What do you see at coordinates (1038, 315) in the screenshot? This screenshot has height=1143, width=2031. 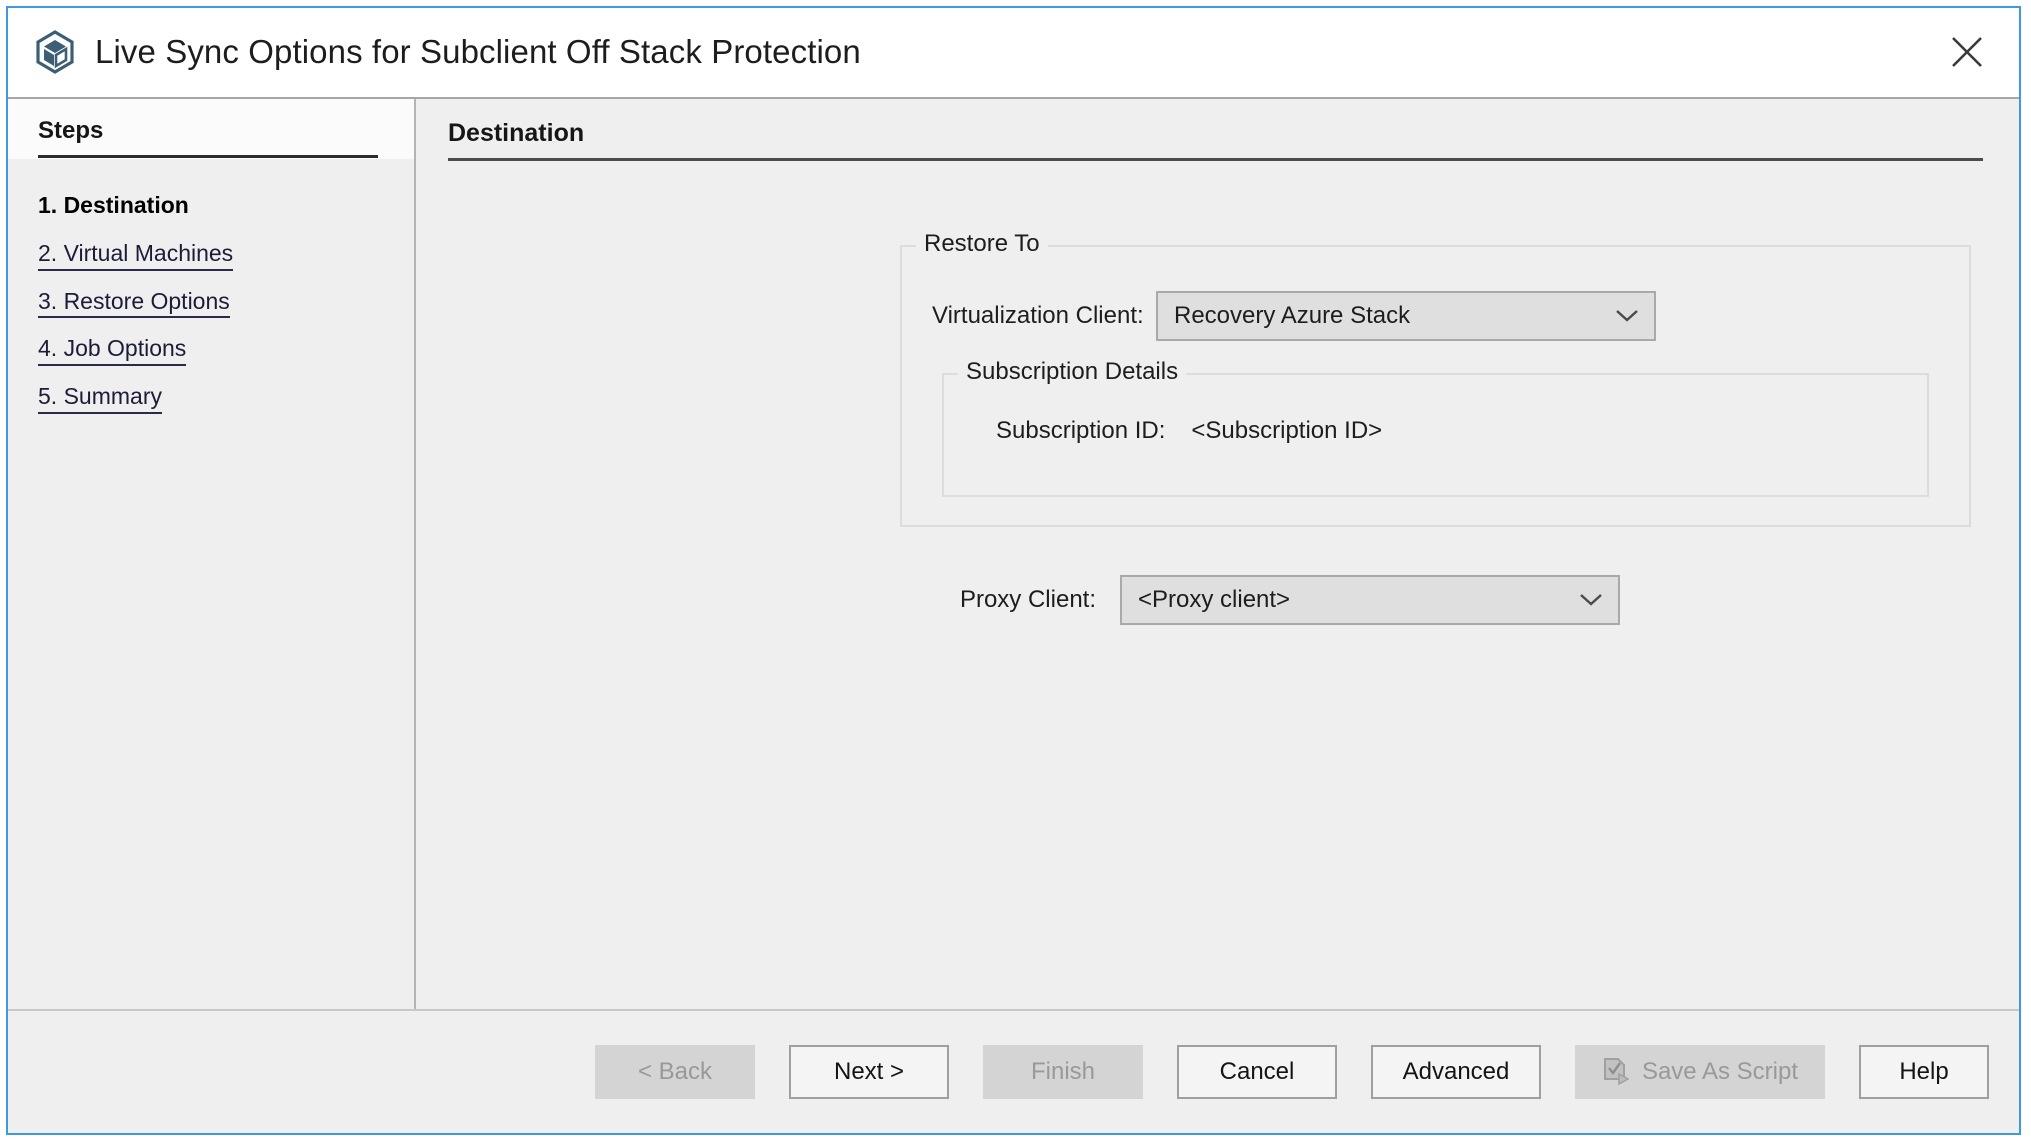 I see `virtualization-client-label: Virtualization Client:` at bounding box center [1038, 315].